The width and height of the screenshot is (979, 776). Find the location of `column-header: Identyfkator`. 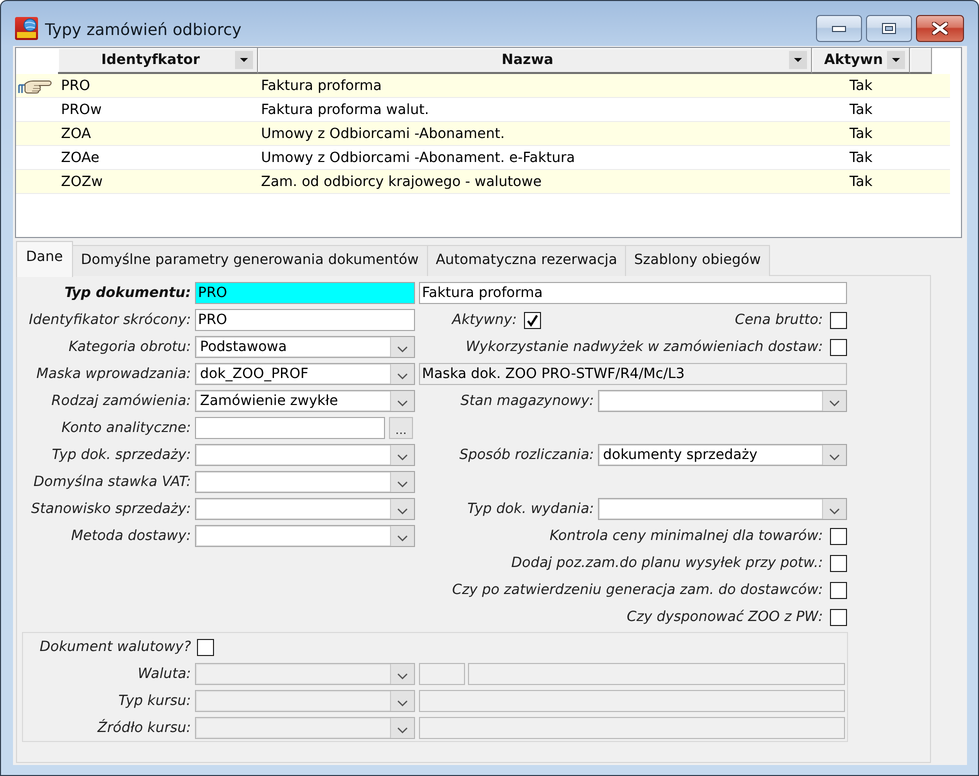

column-header: Identyfkator is located at coordinates (158, 61).